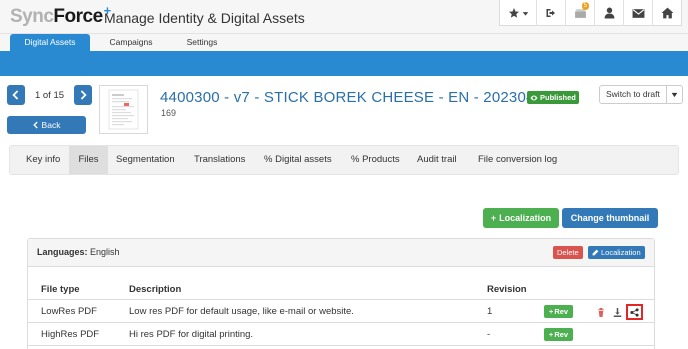 This screenshot has height=349, width=688. I want to click on subtab-files-label: Files, so click(88, 159).